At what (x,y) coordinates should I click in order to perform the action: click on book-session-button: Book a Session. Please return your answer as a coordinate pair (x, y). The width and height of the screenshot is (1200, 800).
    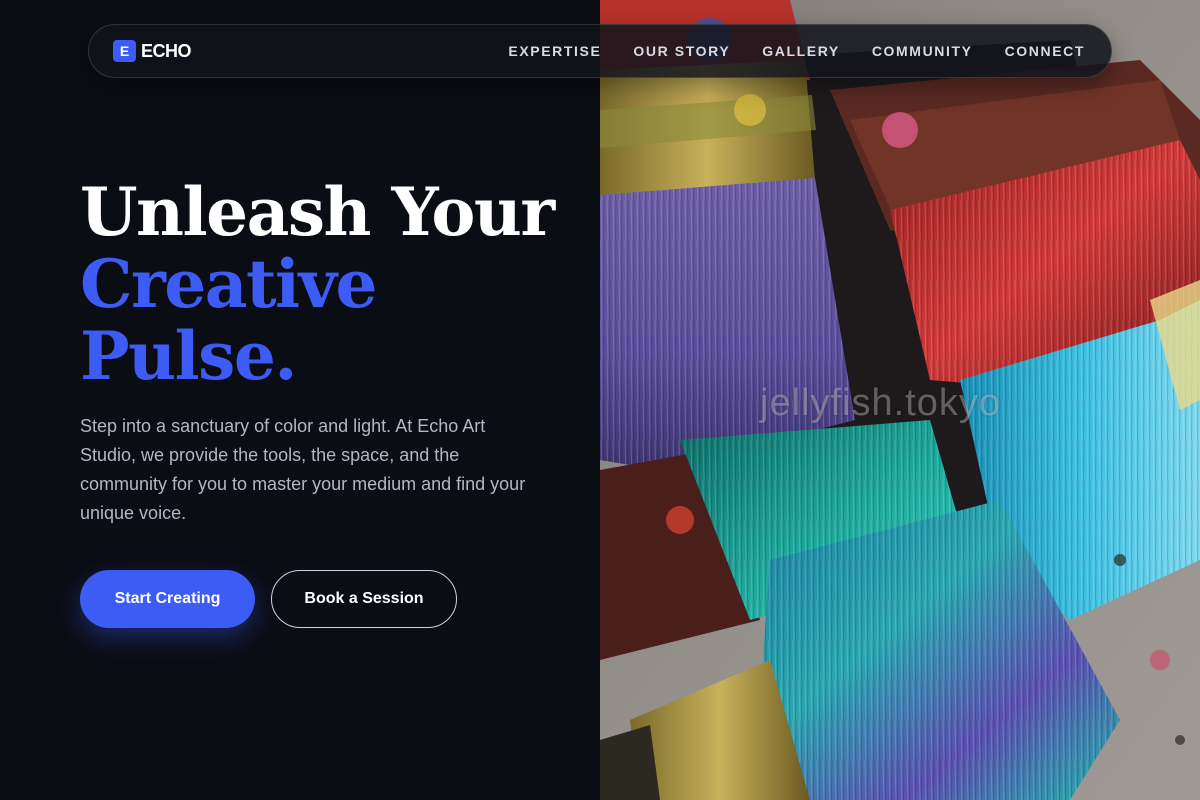
    Looking at the image, I should click on (364, 599).